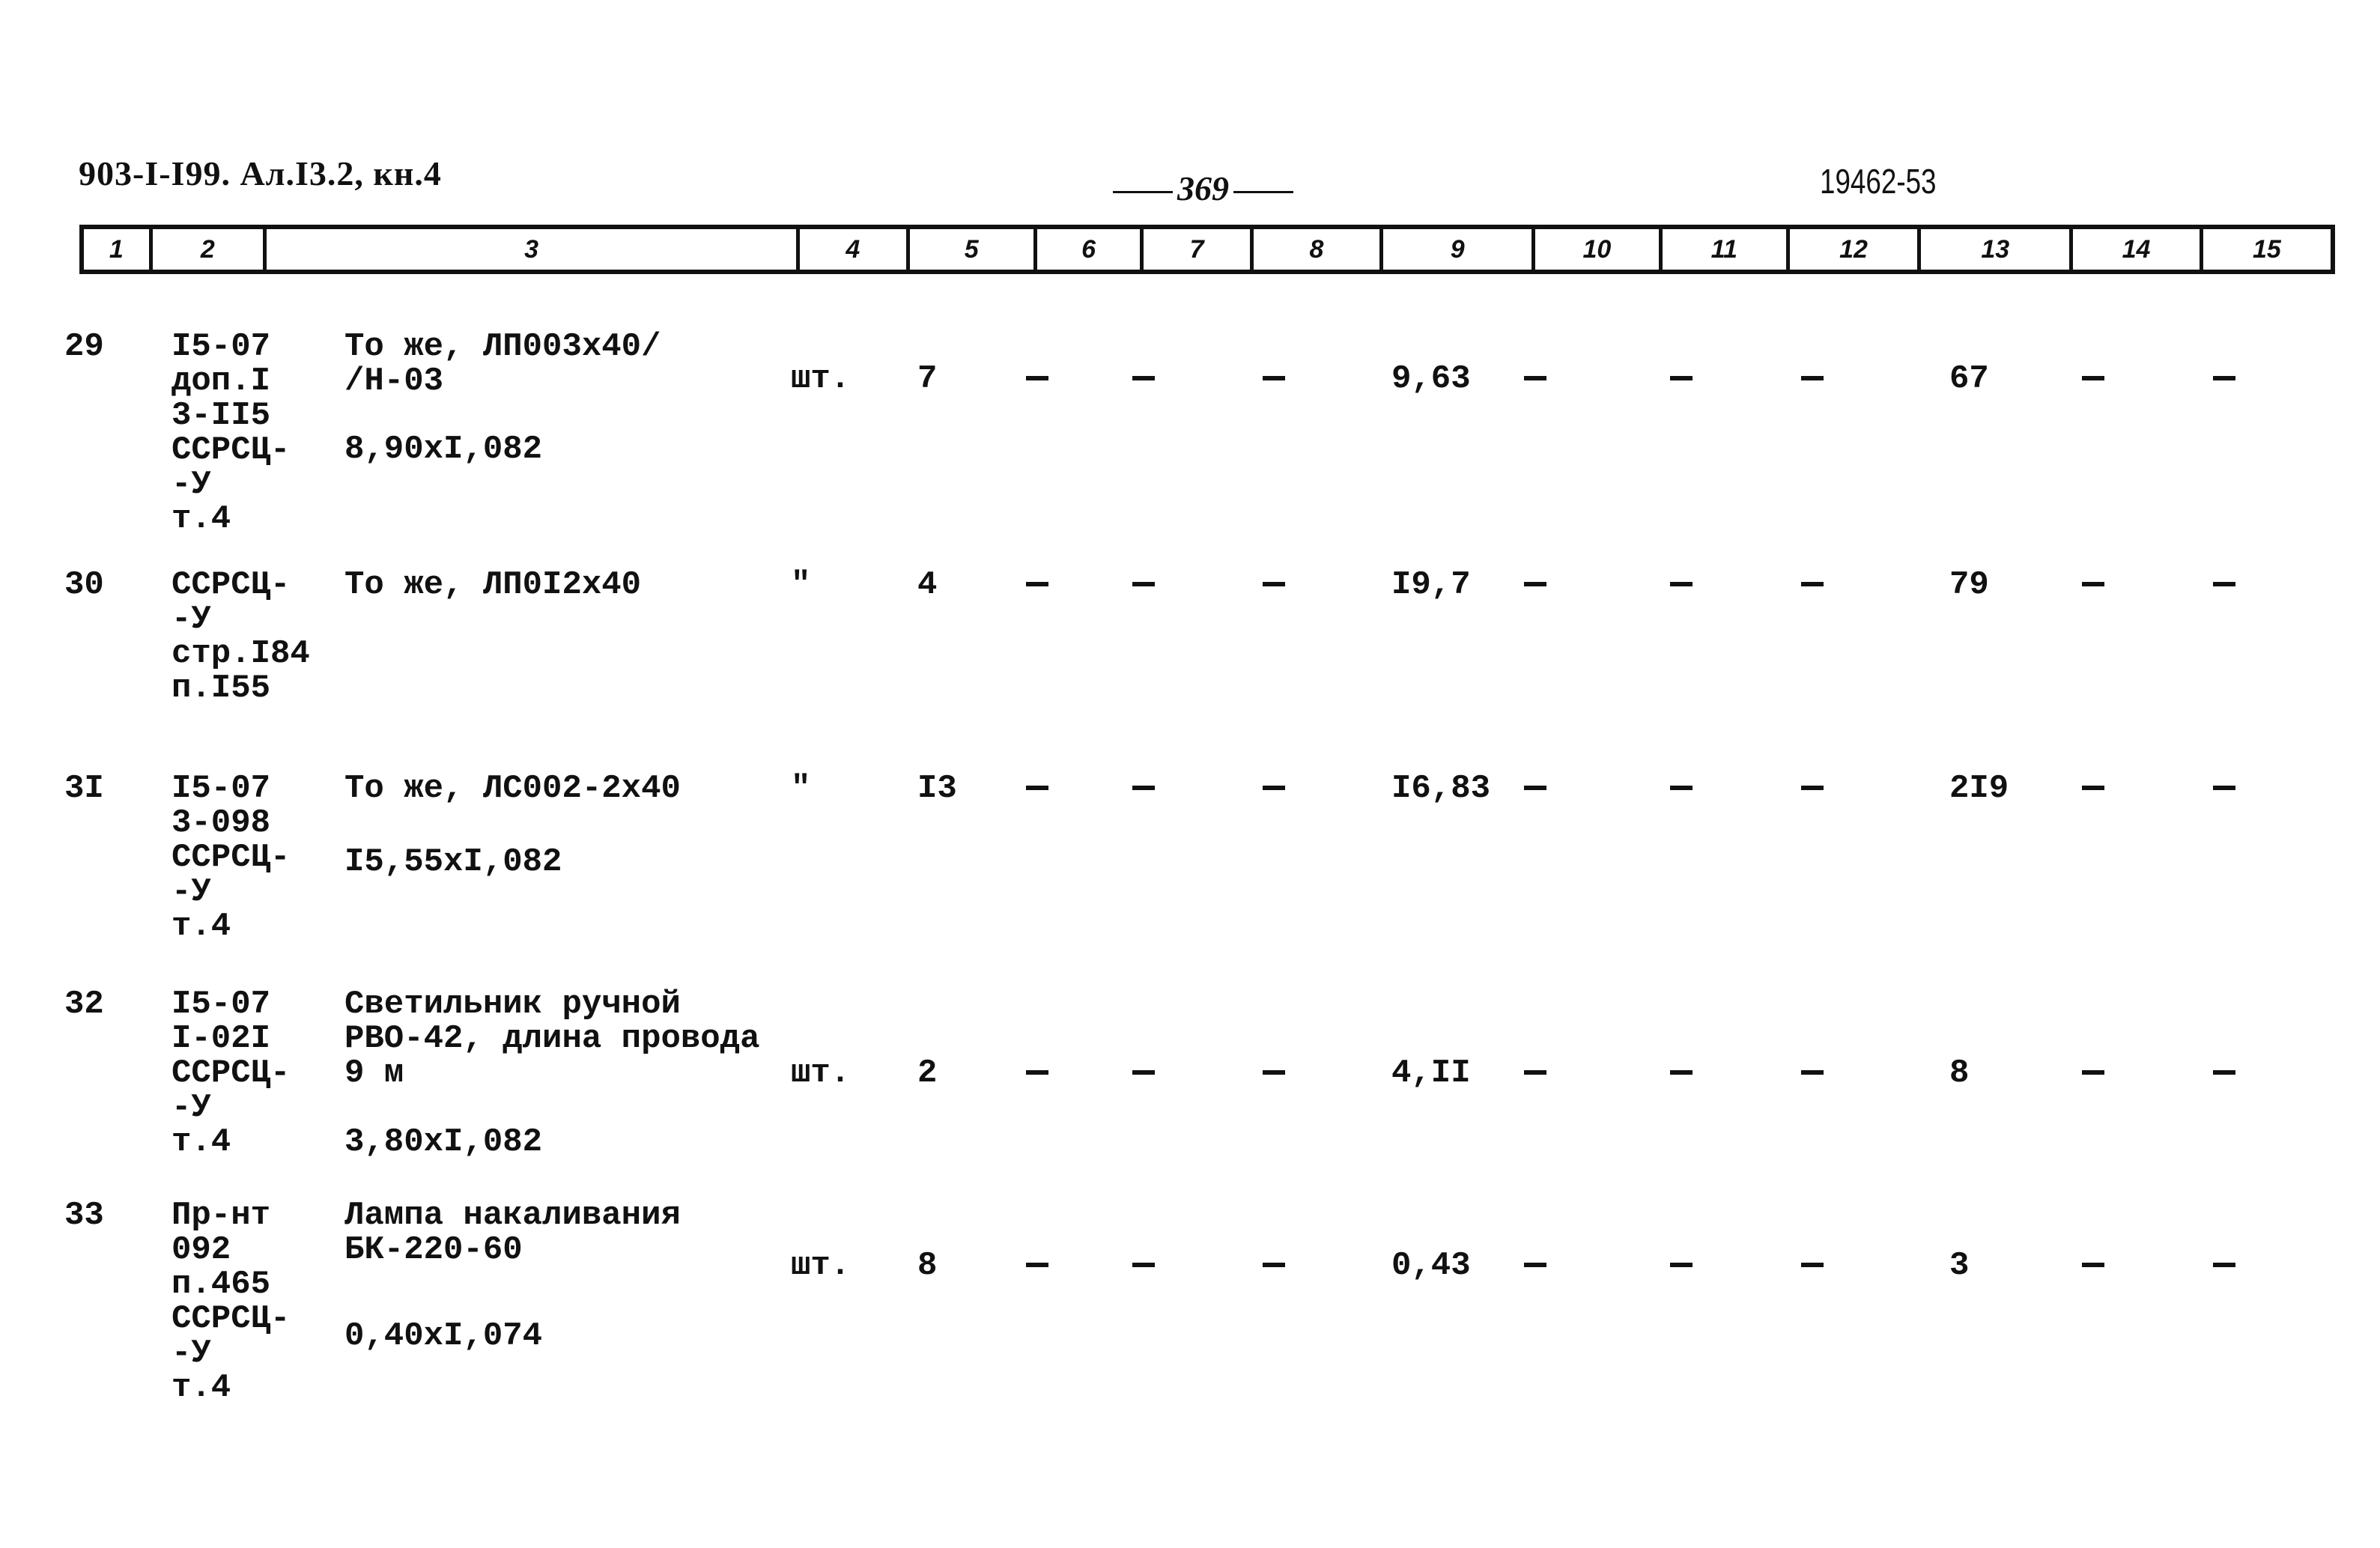 The width and height of the screenshot is (2380, 1548). Describe the element at coordinates (1090, 249) in the screenshot. I see `column-number-6: 6` at that location.